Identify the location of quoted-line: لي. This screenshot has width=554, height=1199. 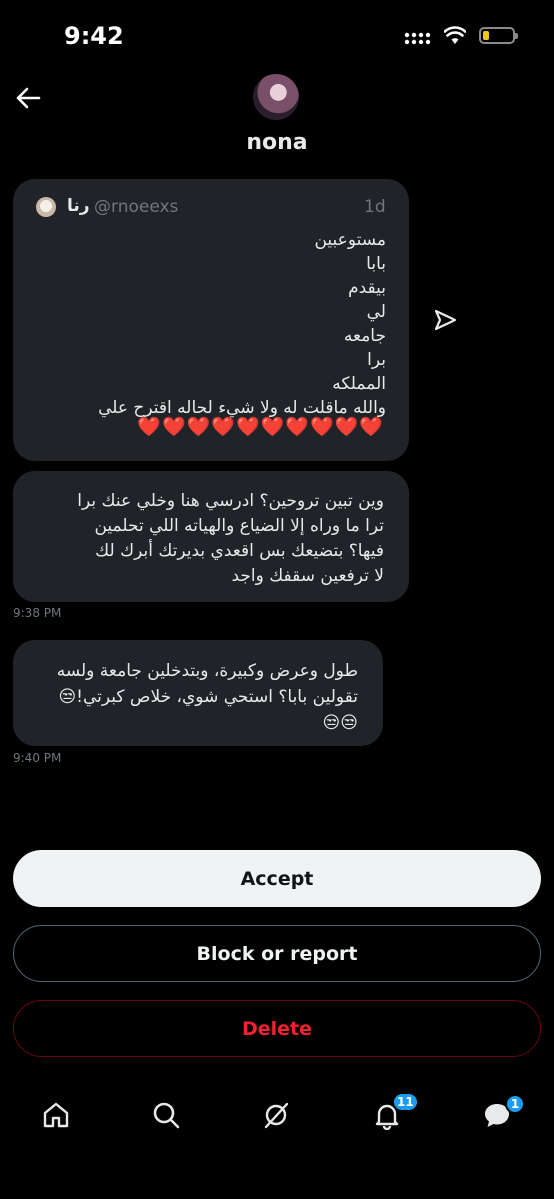
(376, 312).